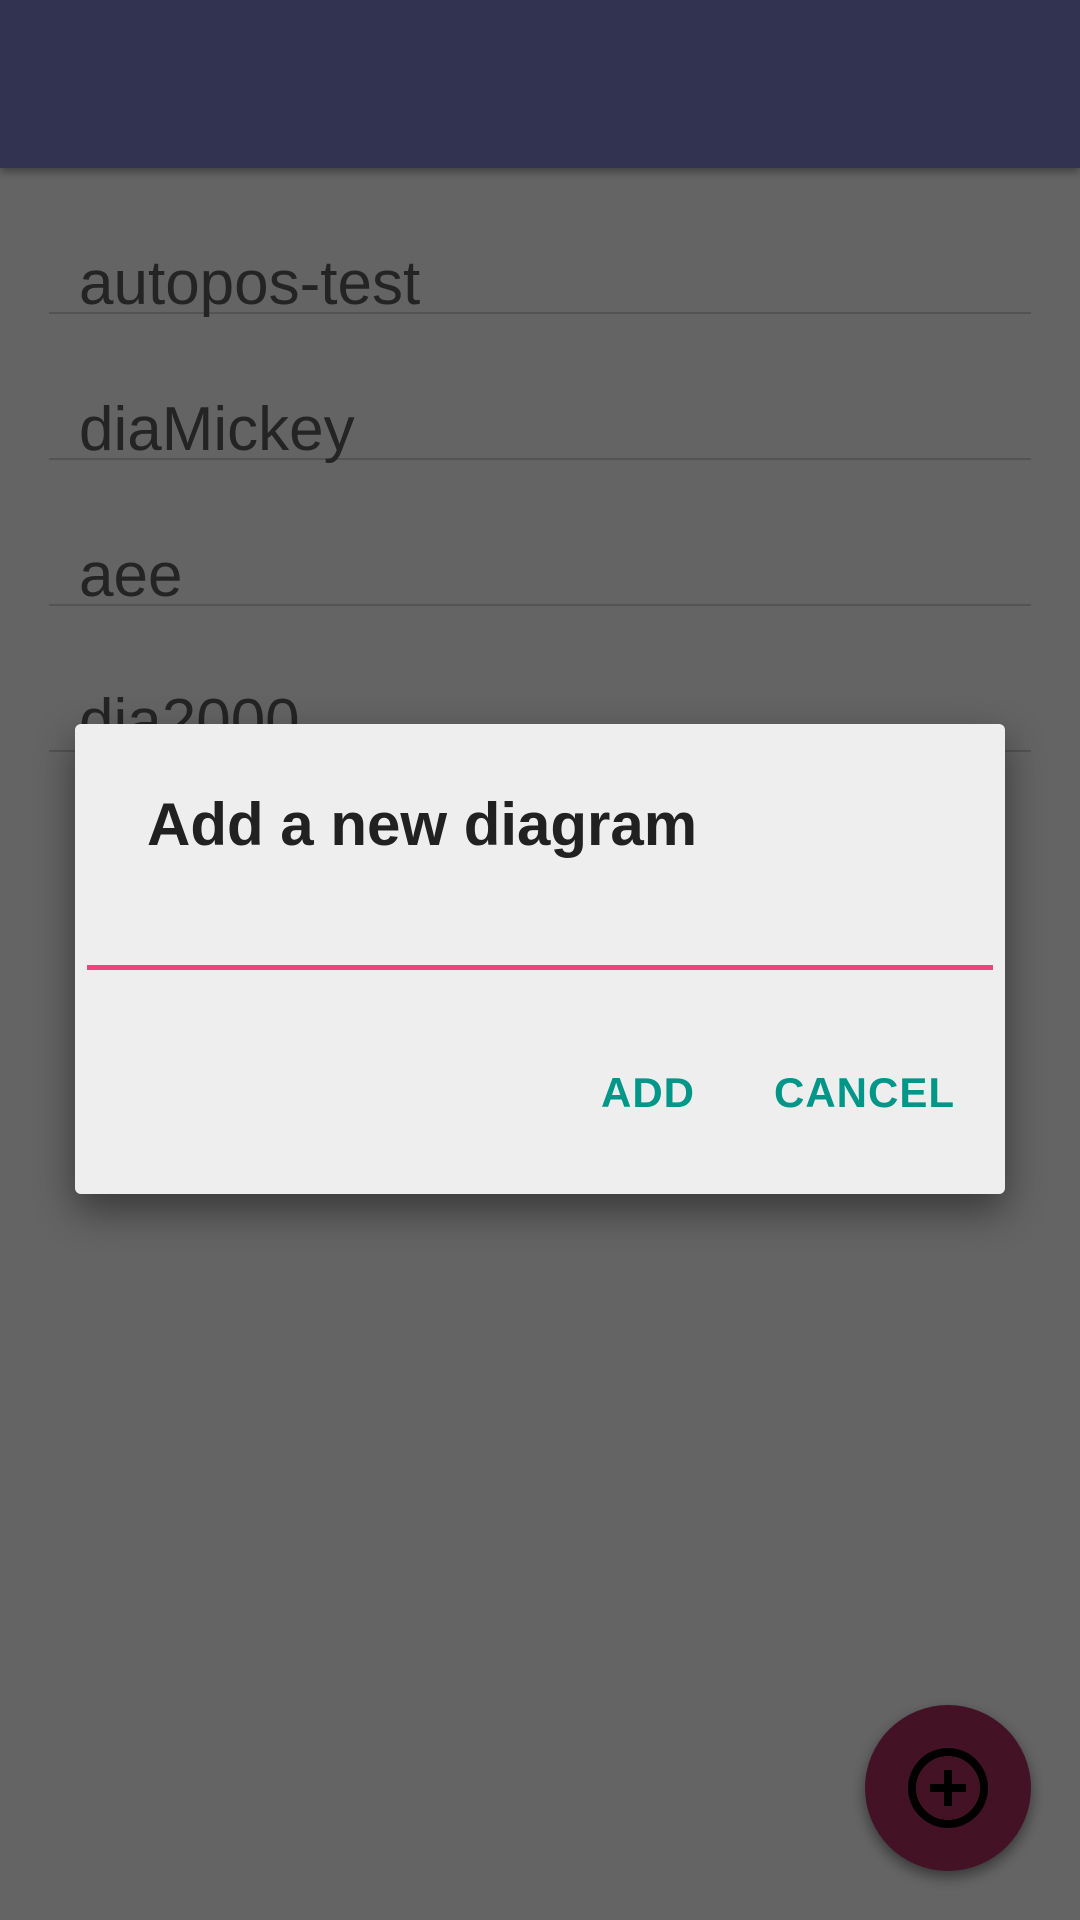 This screenshot has height=1920, width=1080. What do you see at coordinates (864, 1093) in the screenshot?
I see `cancel-button: CANCEL` at bounding box center [864, 1093].